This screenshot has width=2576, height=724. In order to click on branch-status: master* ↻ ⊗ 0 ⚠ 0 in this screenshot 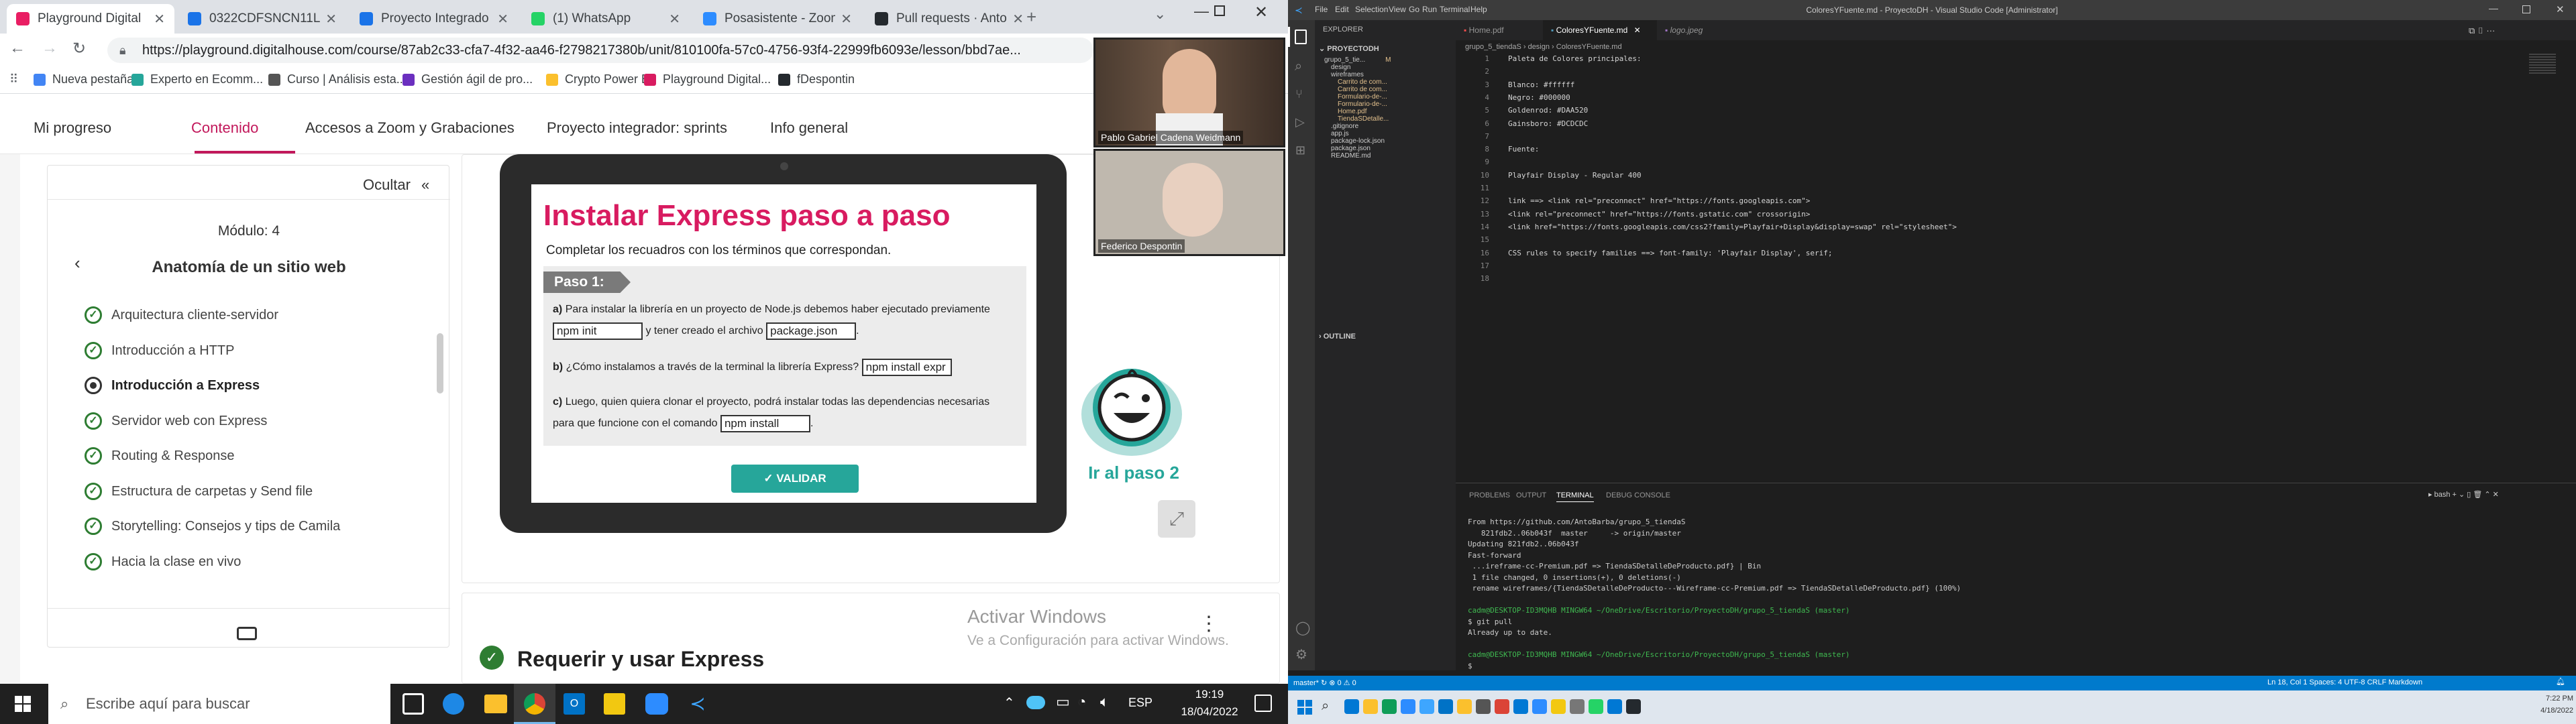, I will do `click(1324, 682)`.